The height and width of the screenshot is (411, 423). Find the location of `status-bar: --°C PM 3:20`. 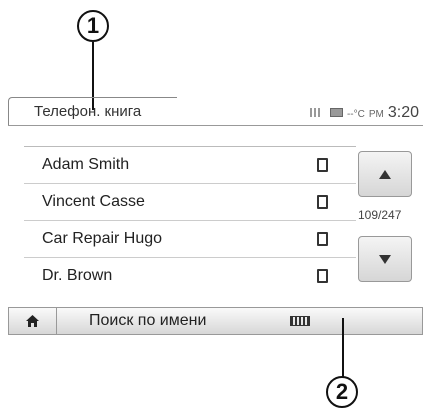

status-bar: --°C PM 3:20 is located at coordinates (364, 113).